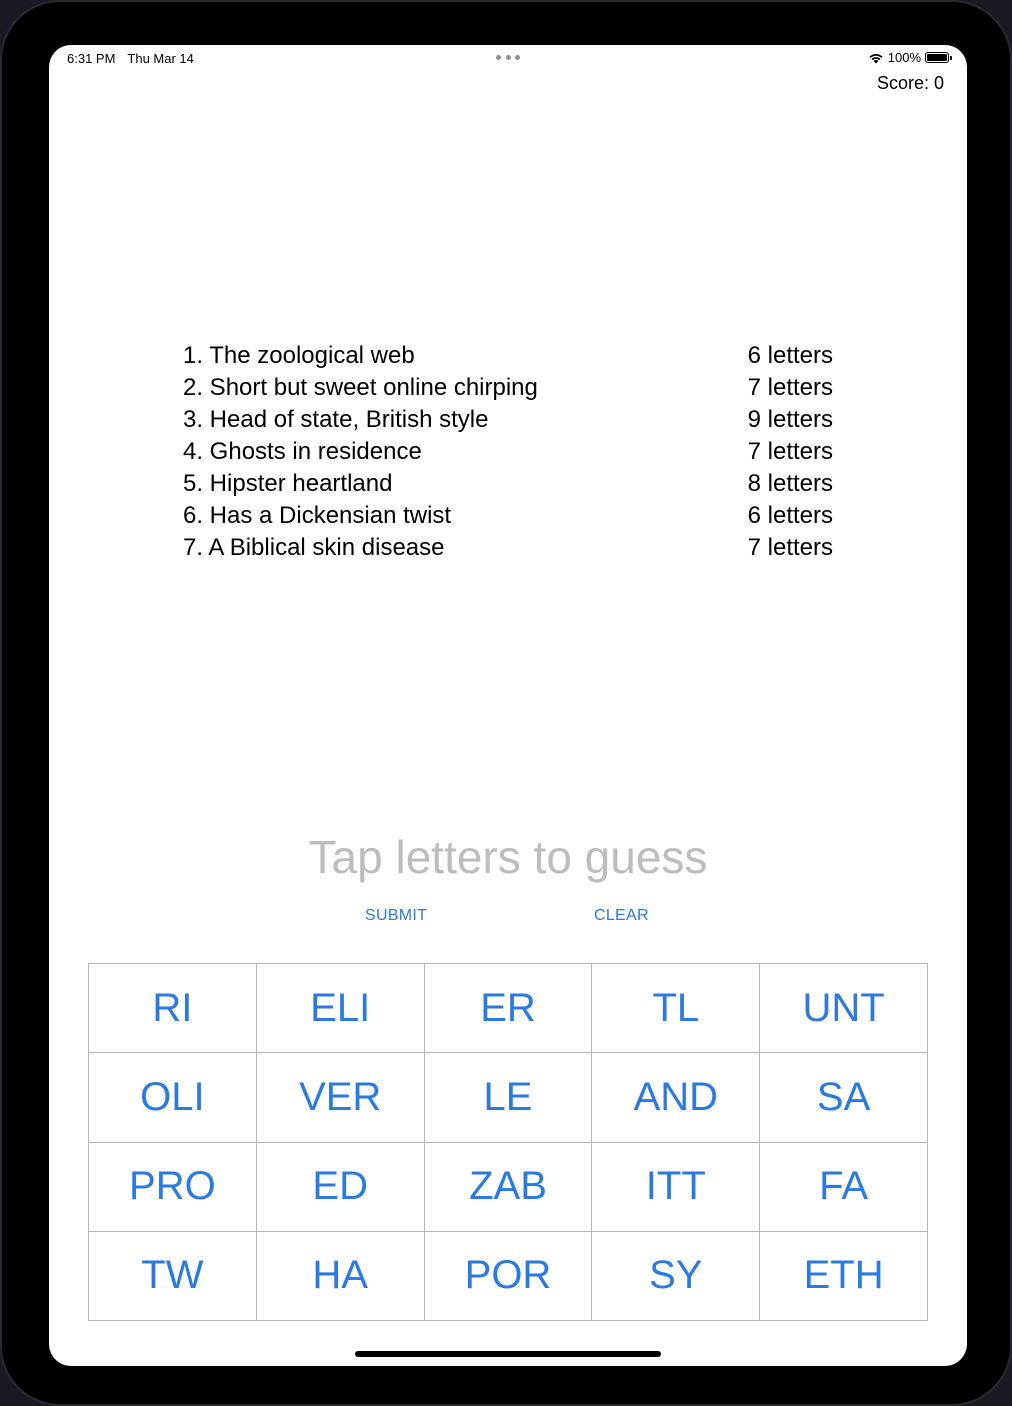 Image resolution: width=1012 pixels, height=1406 pixels. What do you see at coordinates (508, 516) in the screenshot?
I see `clue-row: 6. Has a Dickensian twist 6 letters` at bounding box center [508, 516].